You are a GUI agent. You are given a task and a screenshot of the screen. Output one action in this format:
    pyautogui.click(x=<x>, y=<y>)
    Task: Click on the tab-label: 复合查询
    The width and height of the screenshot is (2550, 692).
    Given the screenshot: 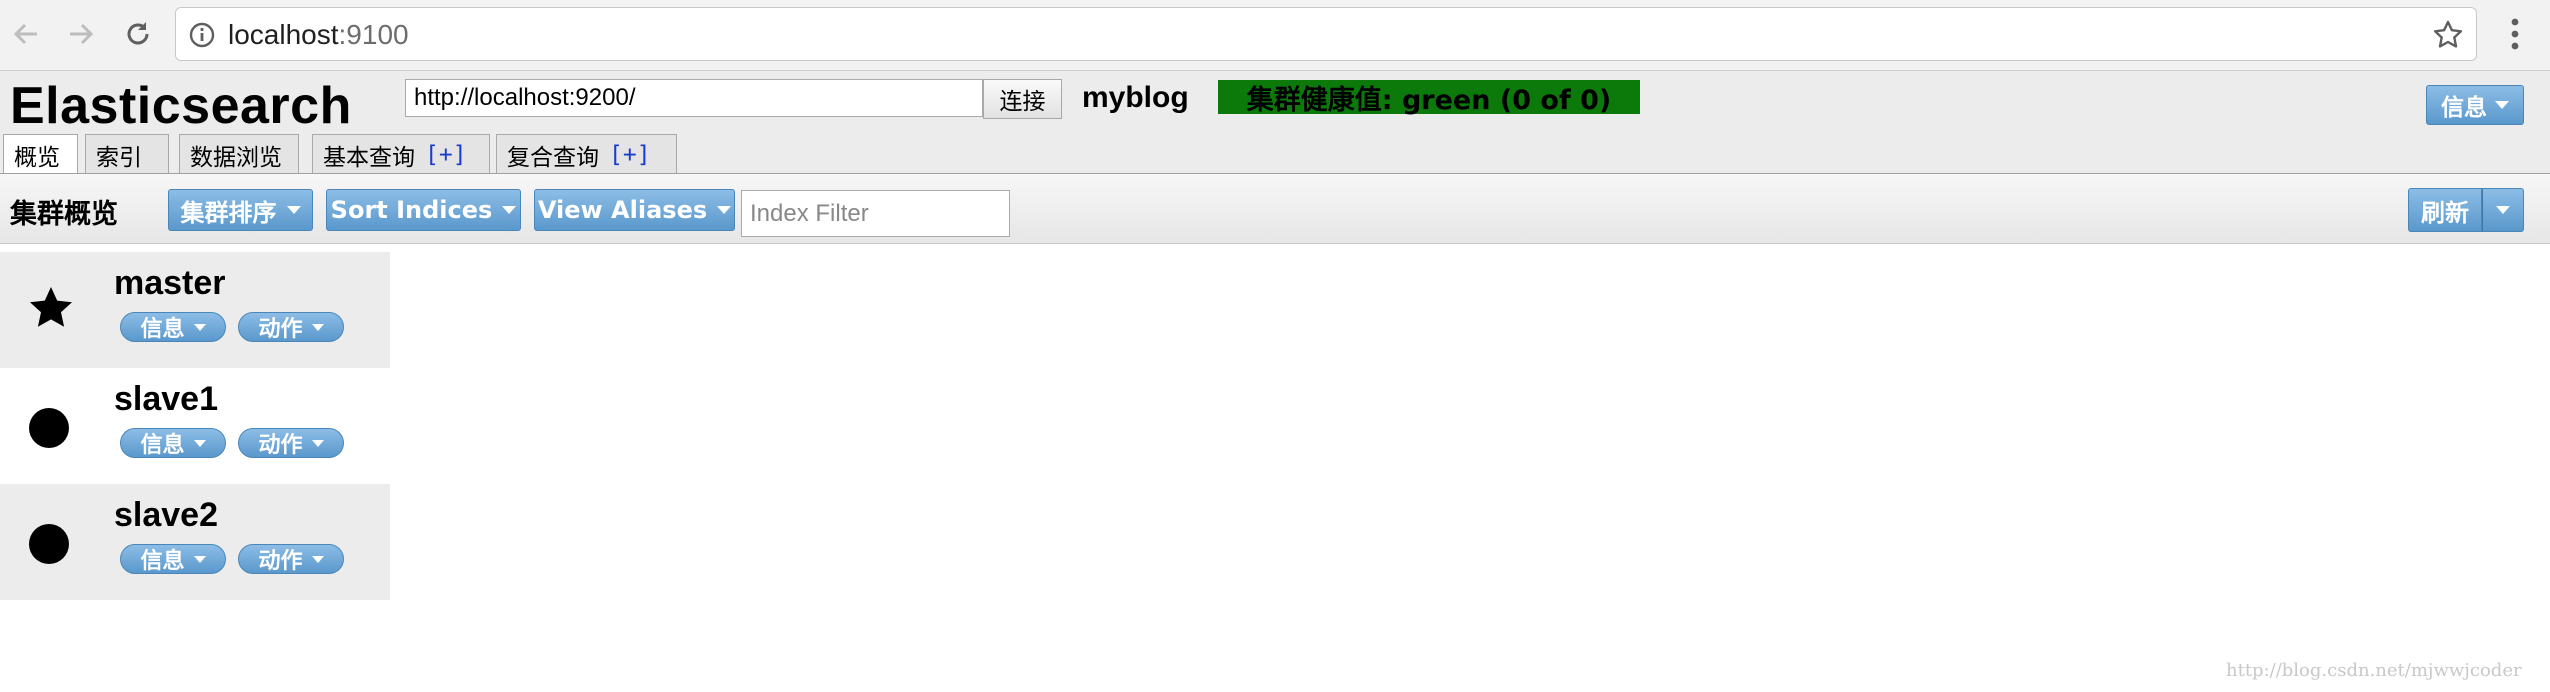 What is the action you would take?
    pyautogui.click(x=553, y=157)
    